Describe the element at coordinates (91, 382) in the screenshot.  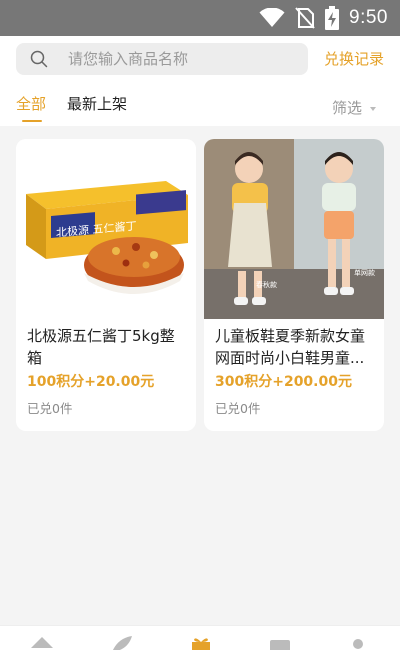
I see `product-price: 100积分+20.00元` at that location.